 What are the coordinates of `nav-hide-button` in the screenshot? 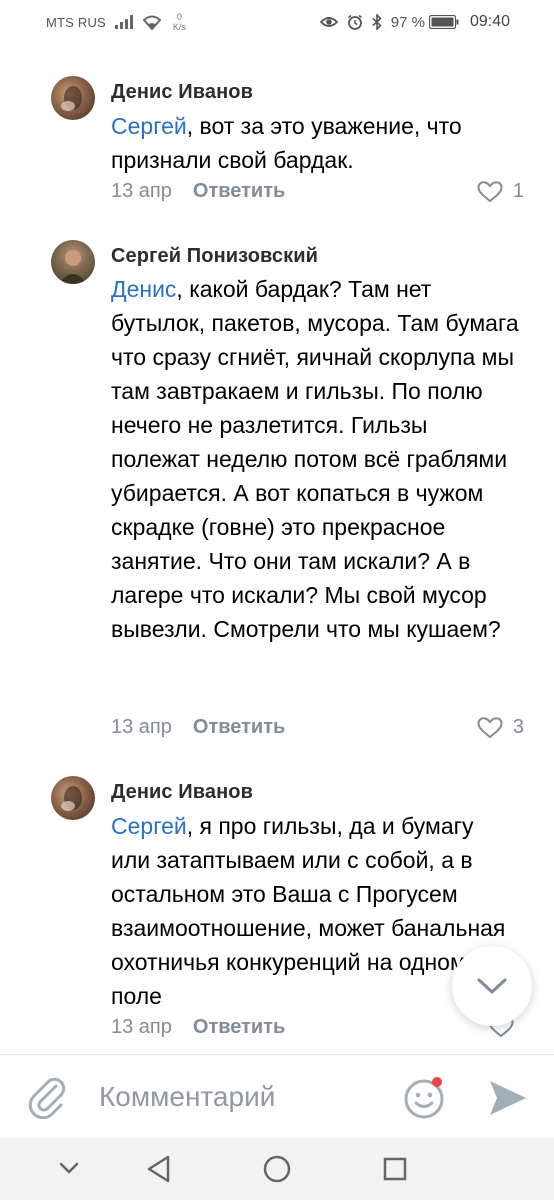 It's located at (69, 1170).